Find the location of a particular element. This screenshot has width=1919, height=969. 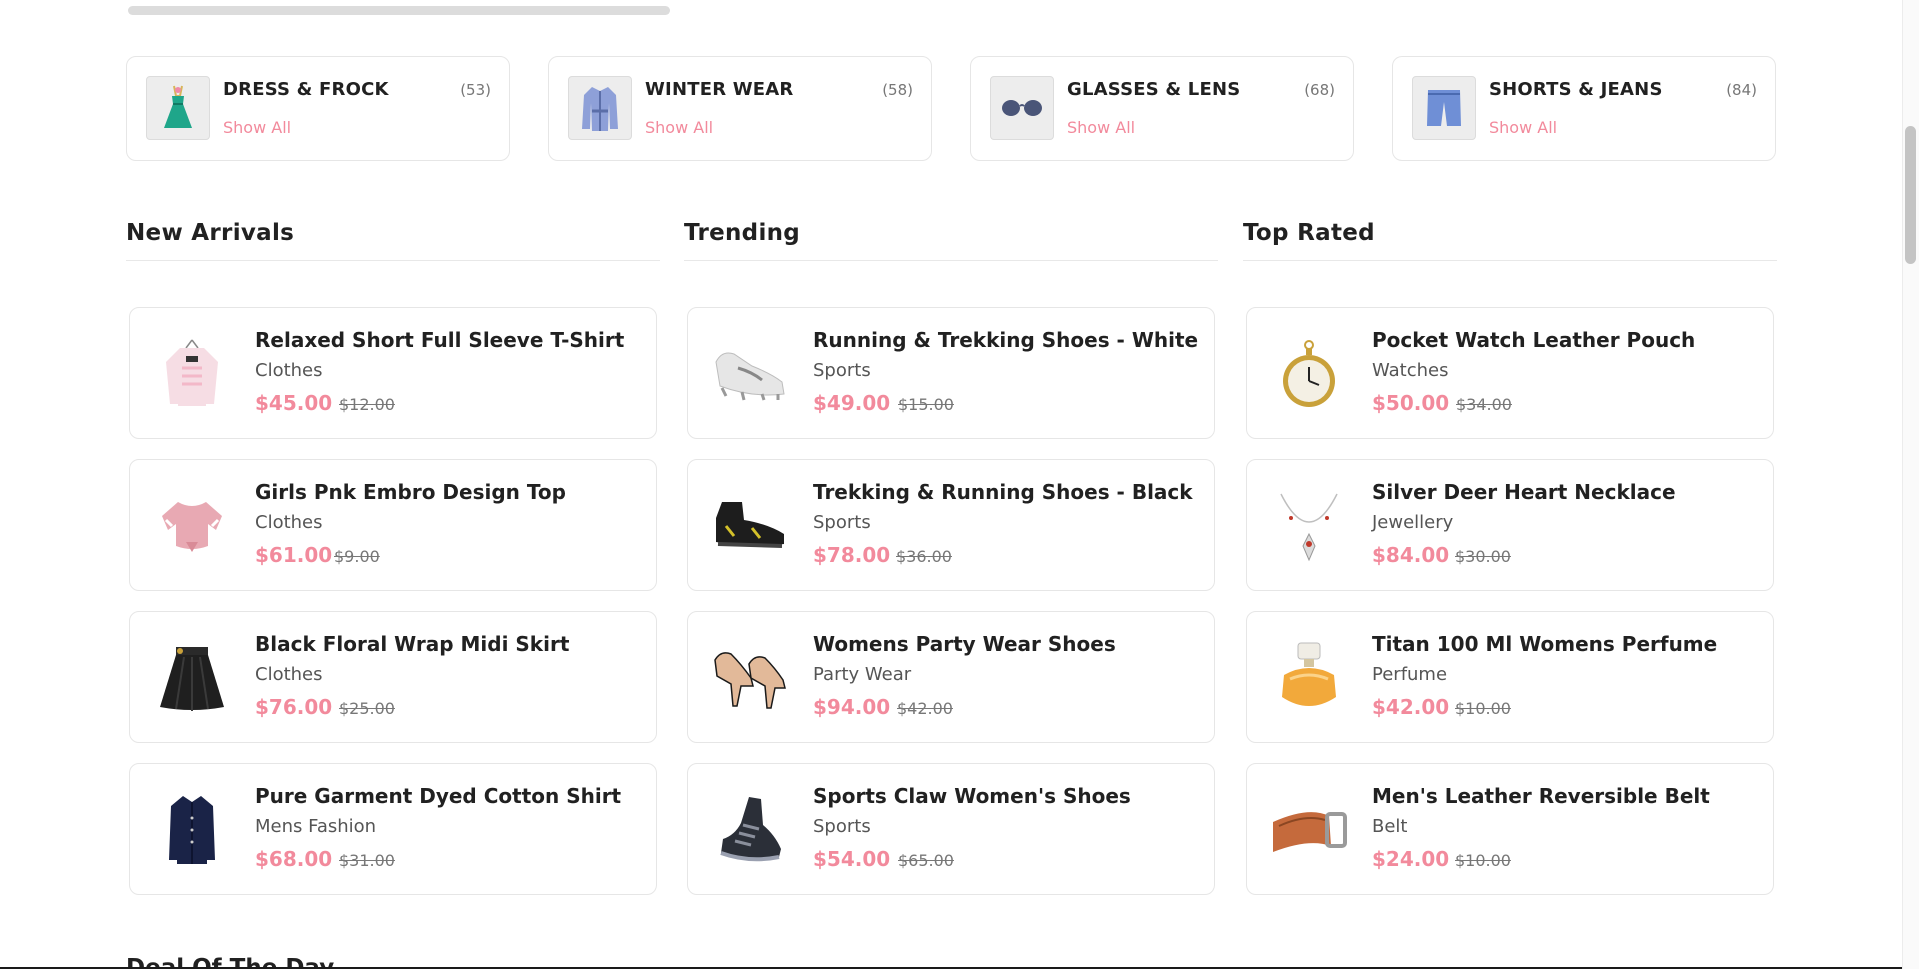

product-price: $68.00 is located at coordinates (294, 859).